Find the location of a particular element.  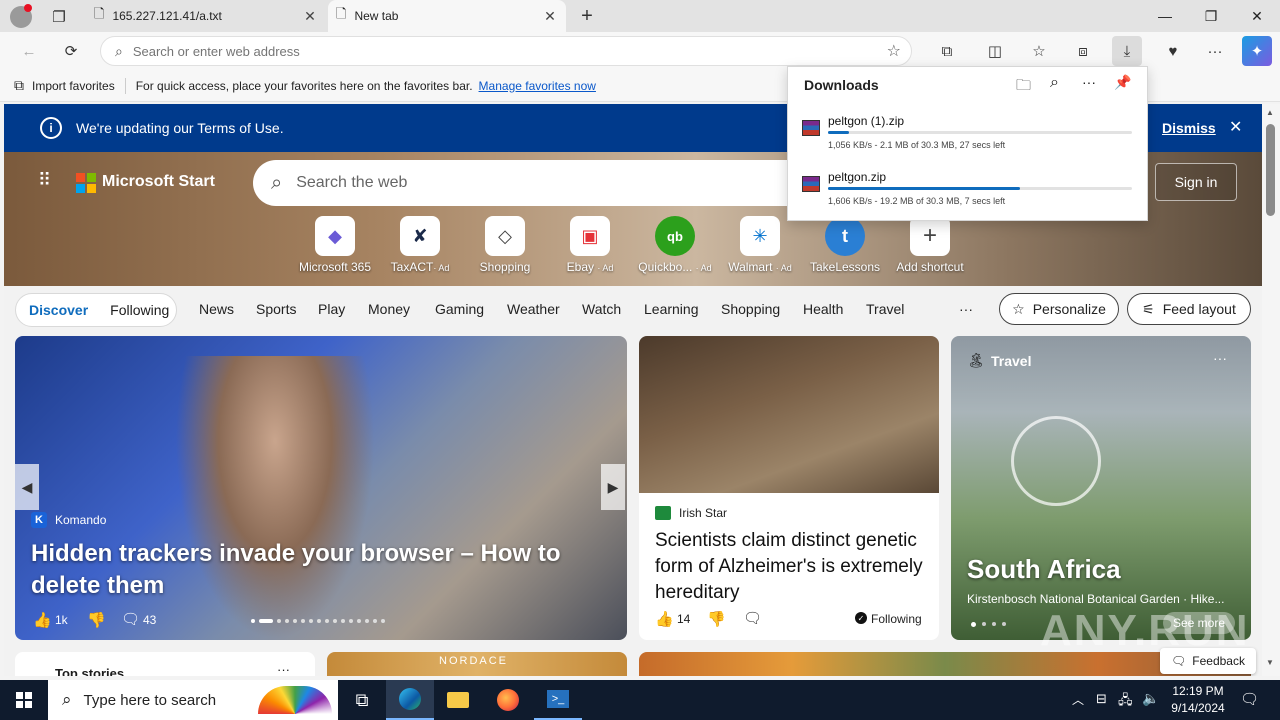

nordace-ad-card: NORDACE is located at coordinates (477, 664).